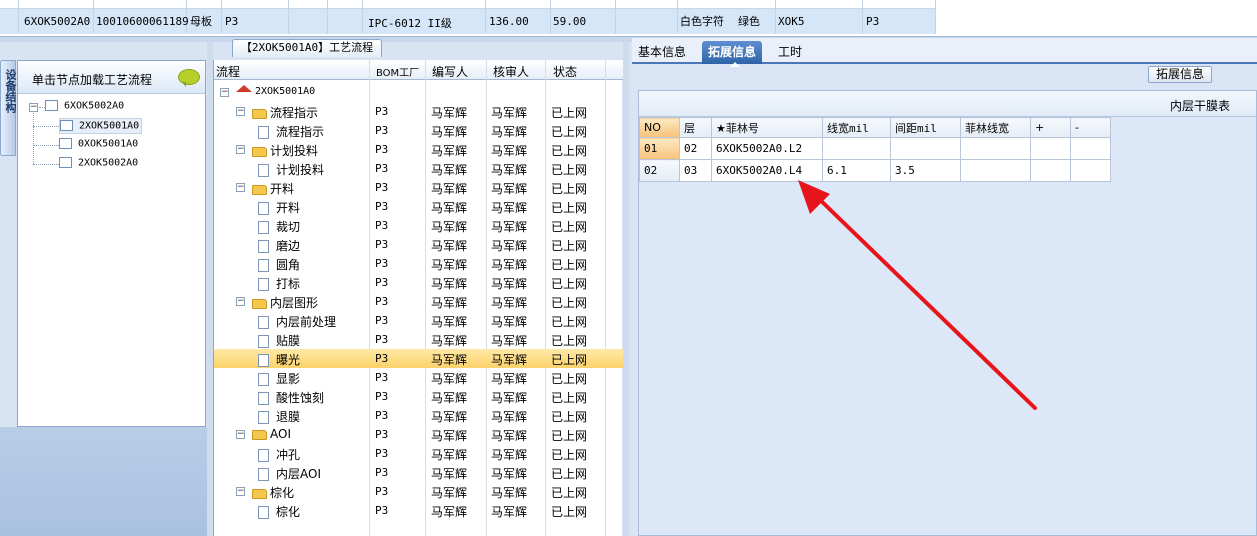 This screenshot has width=1257, height=536. What do you see at coordinates (397, 71) in the screenshot?
I see `col-header-bom: BOM工厂` at bounding box center [397, 71].